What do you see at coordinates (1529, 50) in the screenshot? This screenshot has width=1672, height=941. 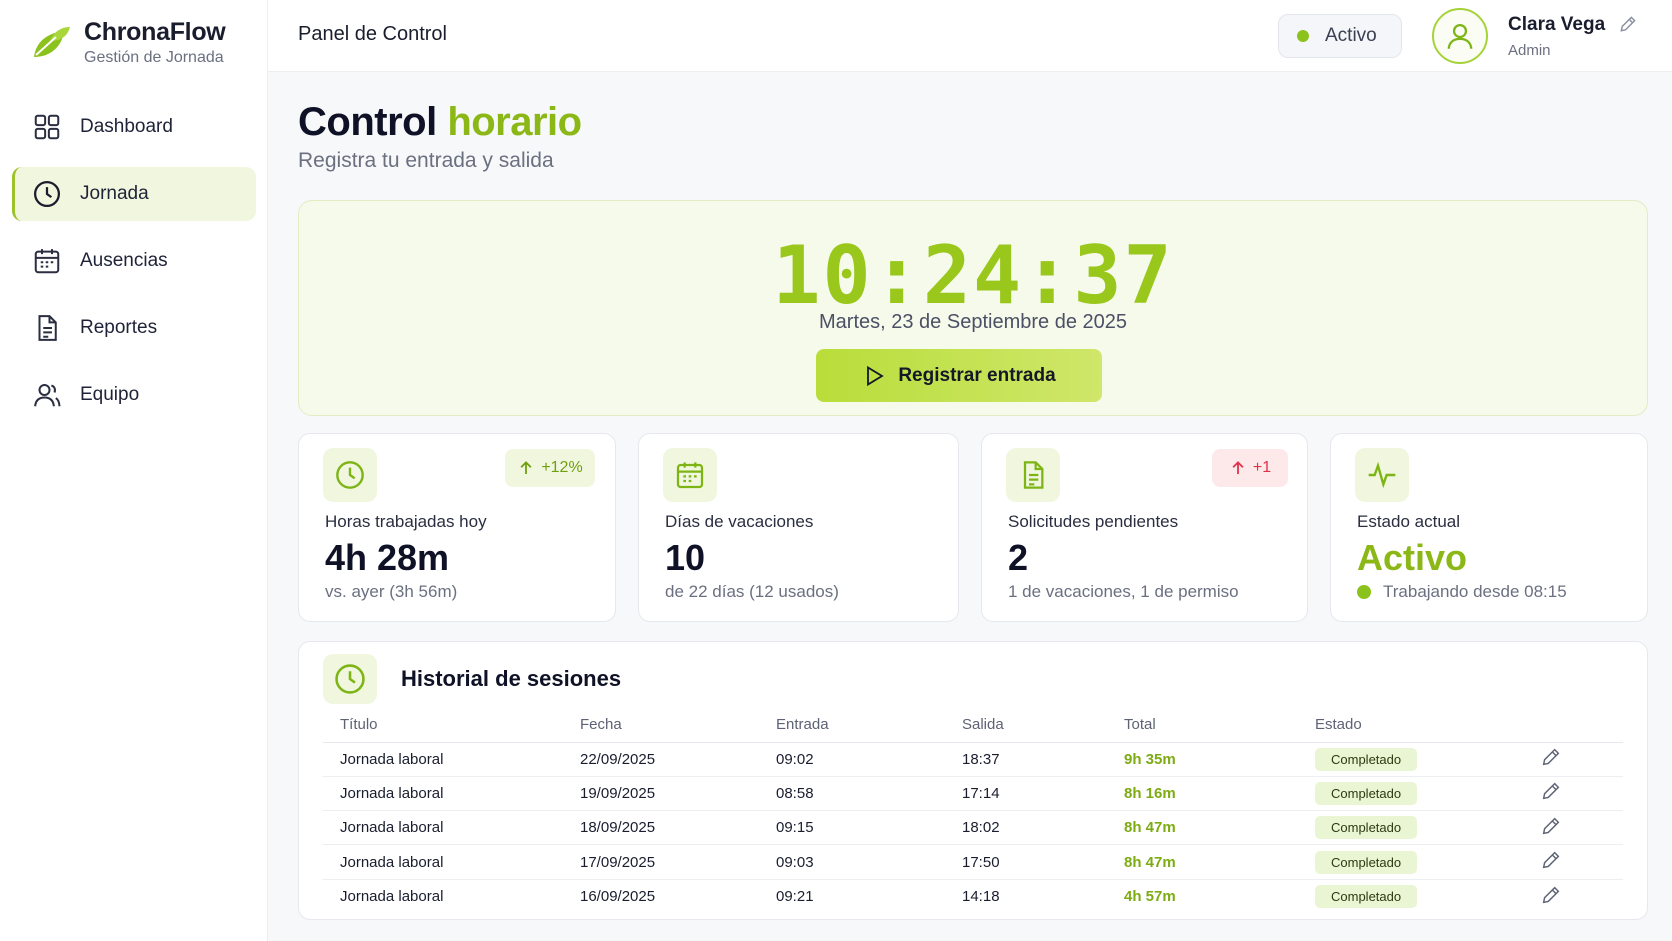 I see `user-role: Admin` at bounding box center [1529, 50].